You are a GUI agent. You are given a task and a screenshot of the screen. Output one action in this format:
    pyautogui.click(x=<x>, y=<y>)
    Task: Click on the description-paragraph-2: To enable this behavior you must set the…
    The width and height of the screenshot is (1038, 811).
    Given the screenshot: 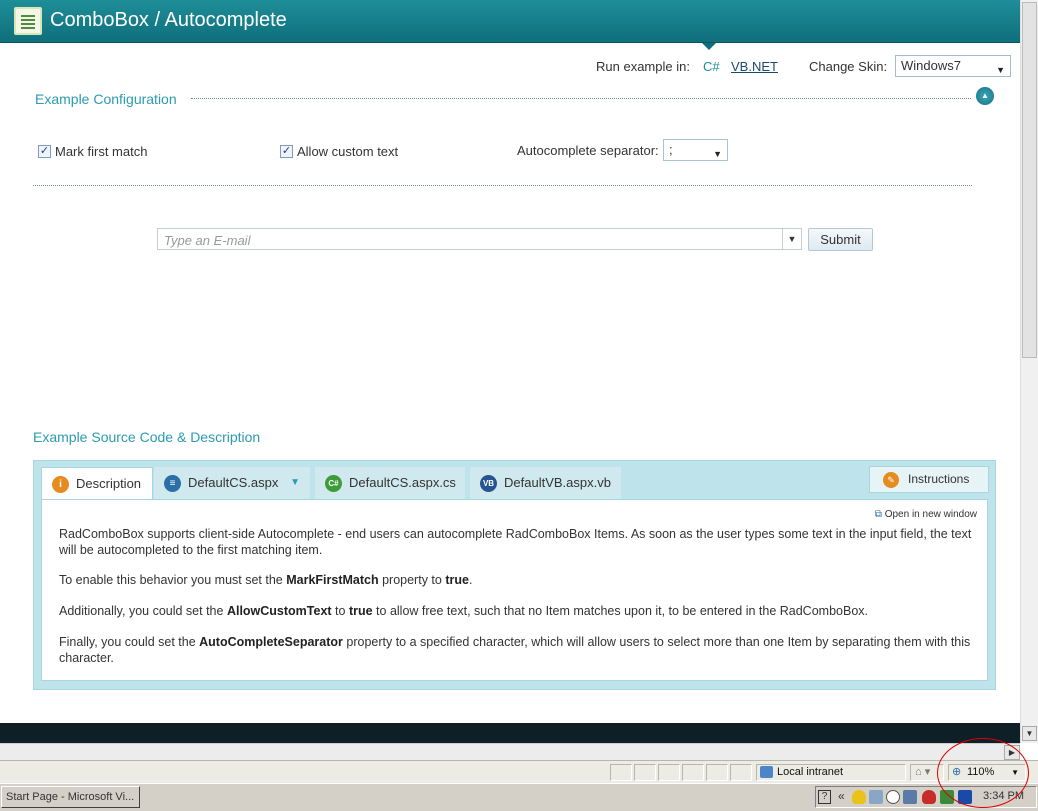 What is the action you would take?
    pyautogui.click(x=266, y=580)
    